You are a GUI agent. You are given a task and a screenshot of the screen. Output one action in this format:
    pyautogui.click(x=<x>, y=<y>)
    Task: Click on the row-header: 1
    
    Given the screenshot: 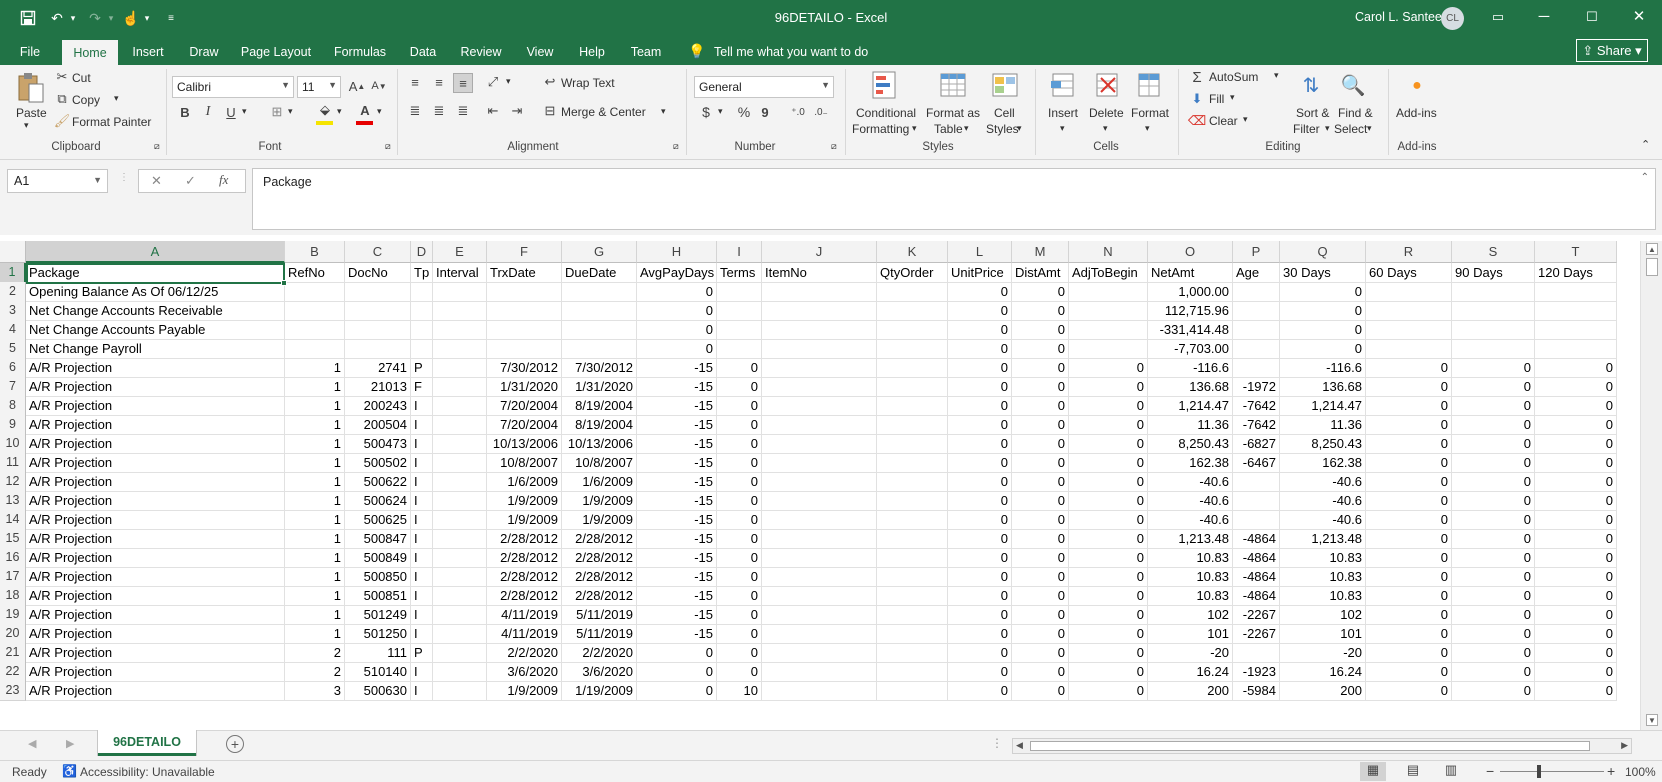 What is the action you would take?
    pyautogui.click(x=13, y=273)
    